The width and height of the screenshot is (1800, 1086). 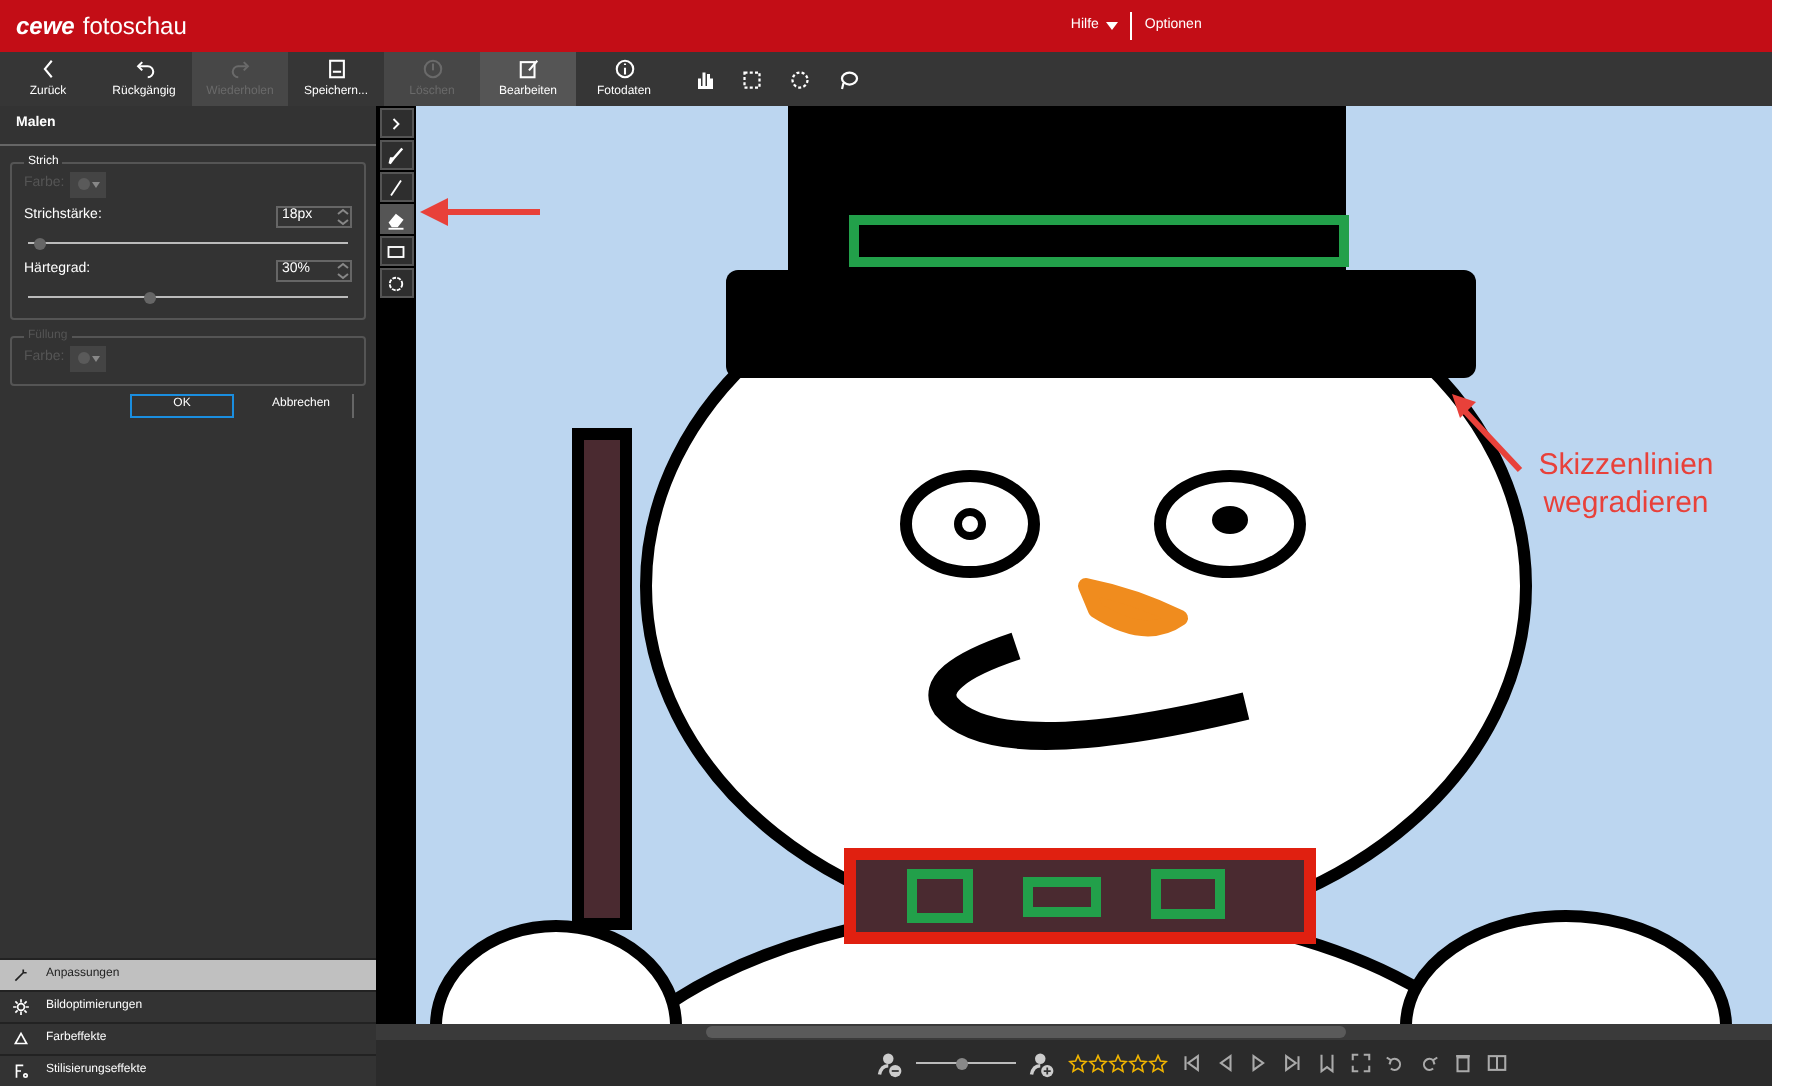 What do you see at coordinates (21, 1071) in the screenshot?
I see `stylize-icon` at bounding box center [21, 1071].